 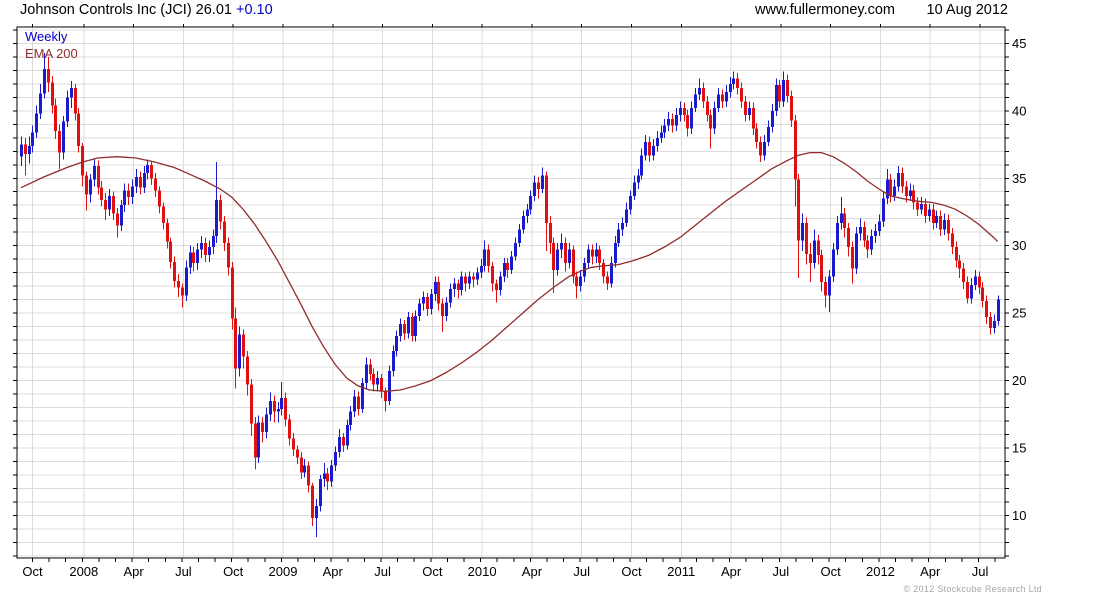 What do you see at coordinates (1019, 313) in the screenshot?
I see `y-axis-label: 25` at bounding box center [1019, 313].